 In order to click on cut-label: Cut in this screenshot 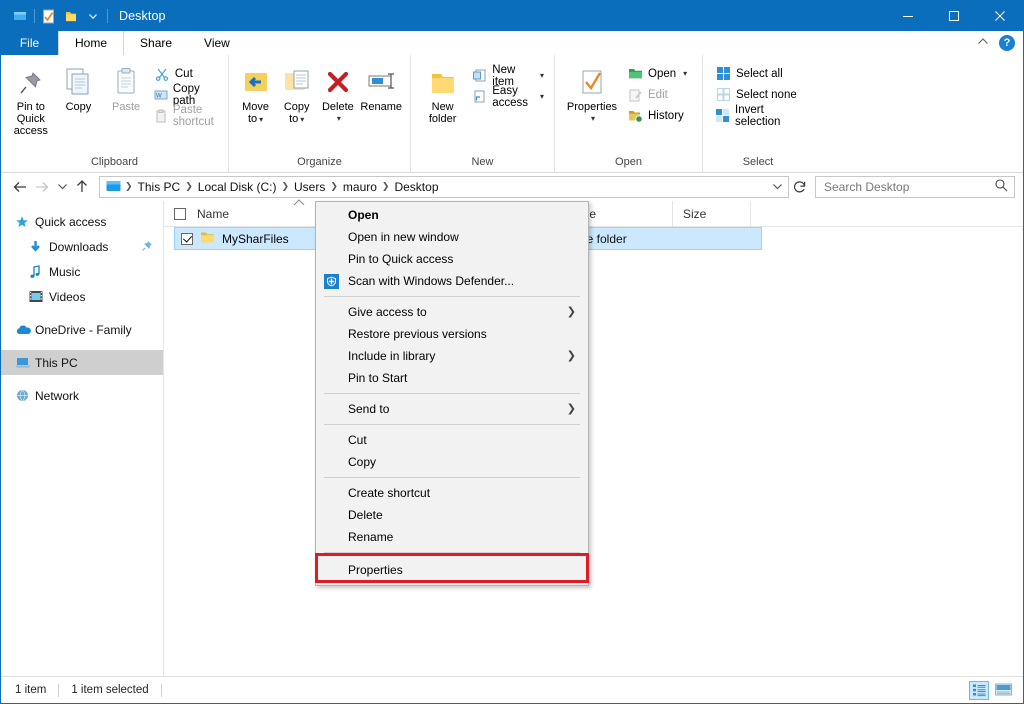, I will do `click(183, 73)`.